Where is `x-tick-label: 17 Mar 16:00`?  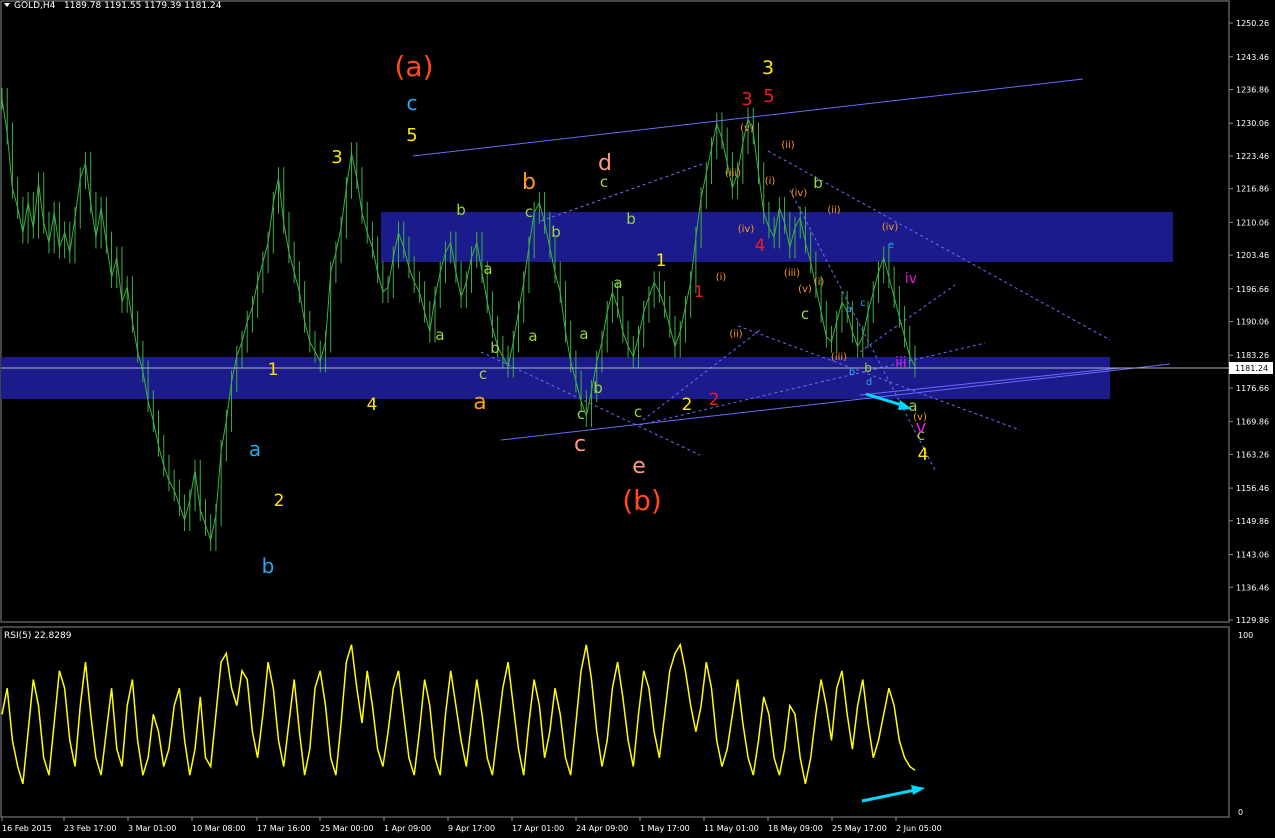
x-tick-label: 17 Mar 16:00 is located at coordinates (283, 828).